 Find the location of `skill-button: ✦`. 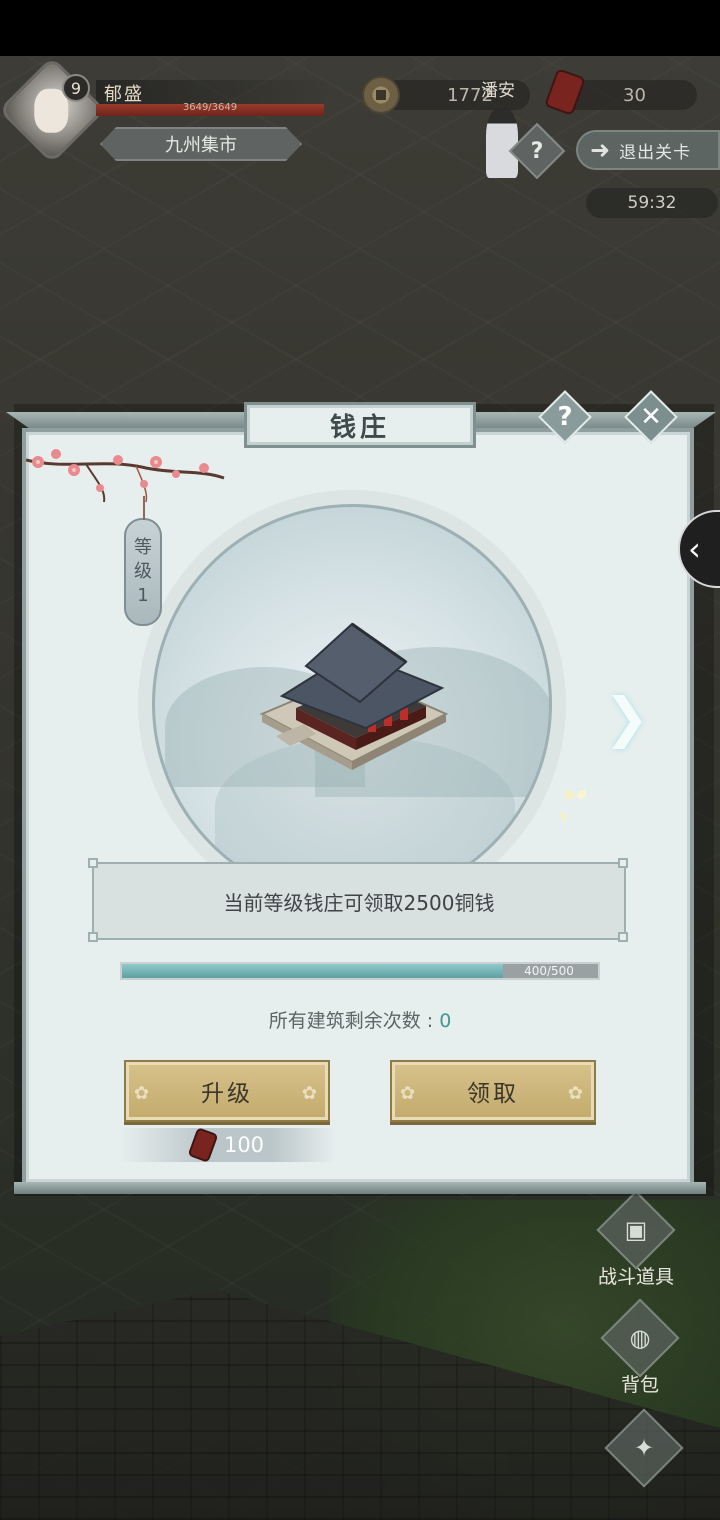

skill-button: ✦ is located at coordinates (644, 1448).